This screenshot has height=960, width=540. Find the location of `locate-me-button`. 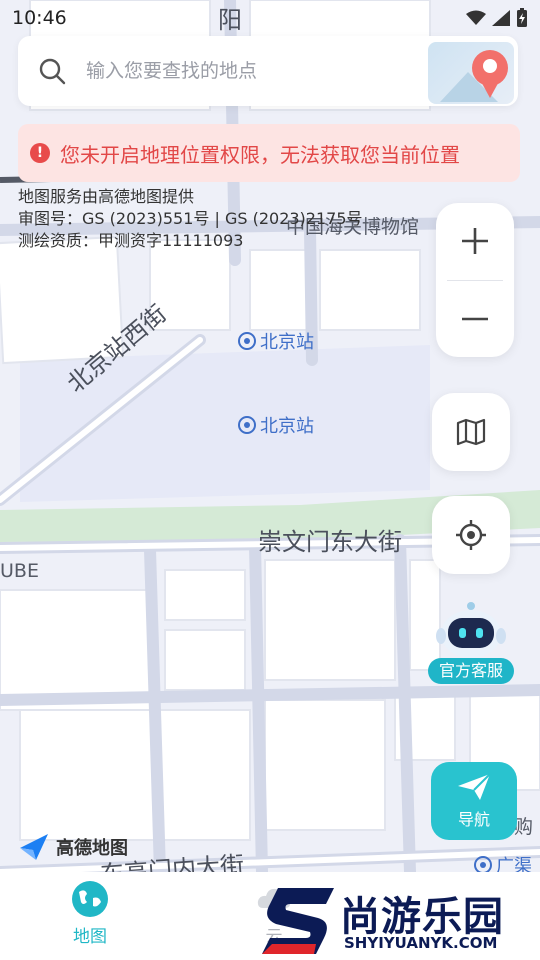

locate-me-button is located at coordinates (471, 535).